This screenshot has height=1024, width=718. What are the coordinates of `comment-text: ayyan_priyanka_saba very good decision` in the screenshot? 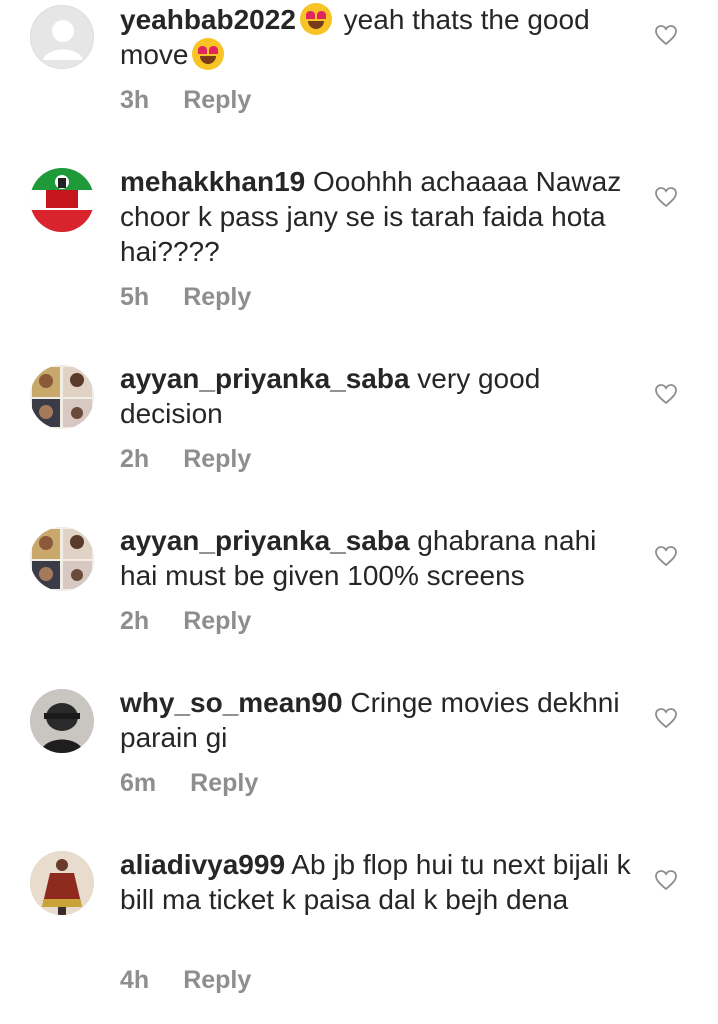 It's located at (380, 396).